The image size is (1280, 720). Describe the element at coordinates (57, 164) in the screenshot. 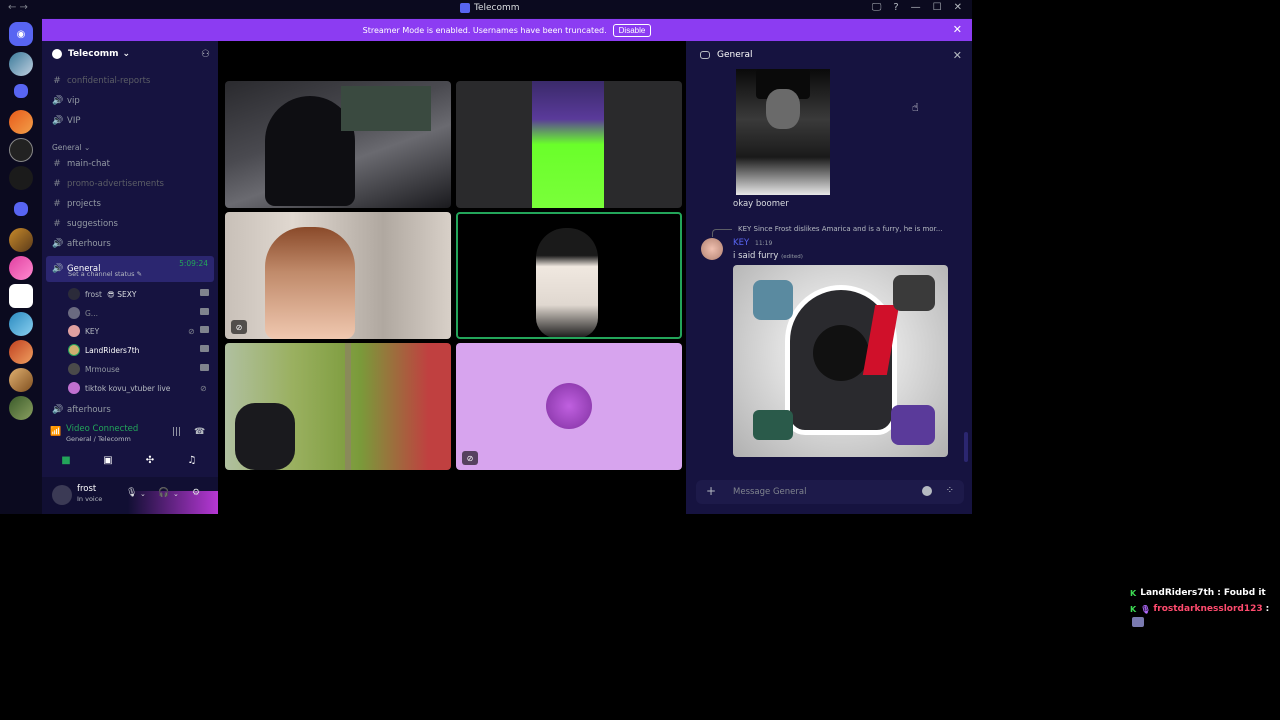

I see `hash-icon: #` at that location.